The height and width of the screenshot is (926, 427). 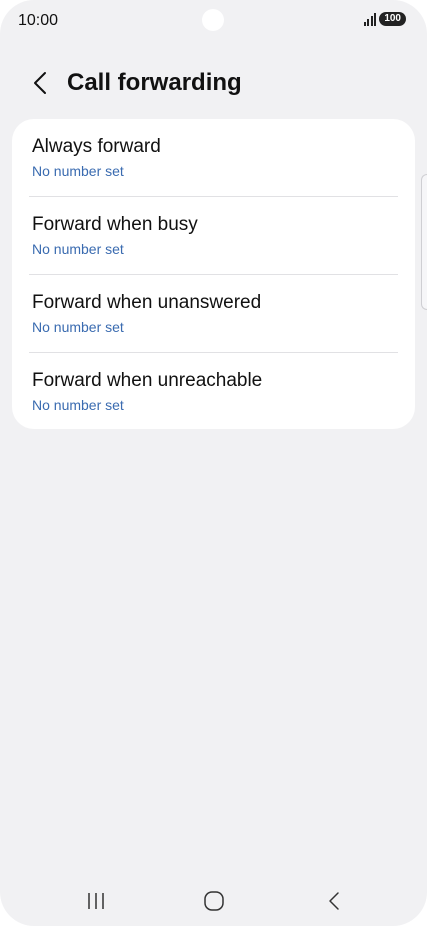 I want to click on status-time: 10:00, so click(x=38, y=20).